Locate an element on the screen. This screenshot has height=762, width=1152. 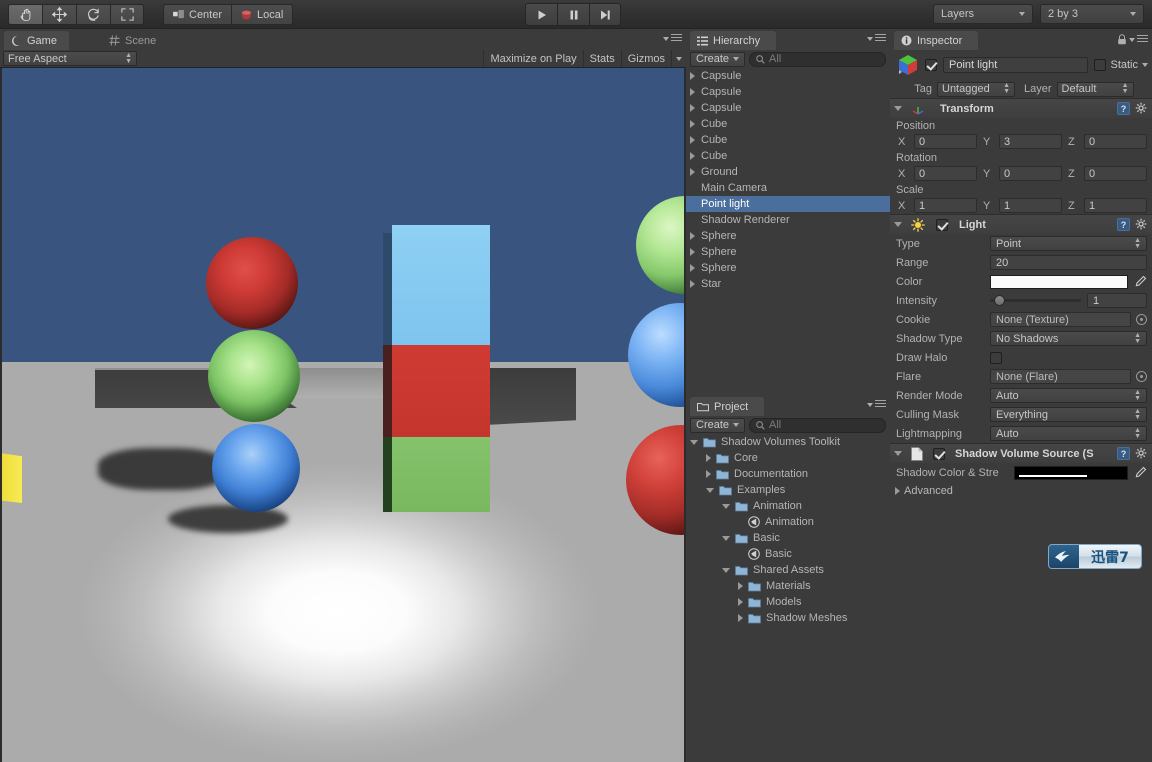
tab-scene: Scene is located at coordinates (134, 40).